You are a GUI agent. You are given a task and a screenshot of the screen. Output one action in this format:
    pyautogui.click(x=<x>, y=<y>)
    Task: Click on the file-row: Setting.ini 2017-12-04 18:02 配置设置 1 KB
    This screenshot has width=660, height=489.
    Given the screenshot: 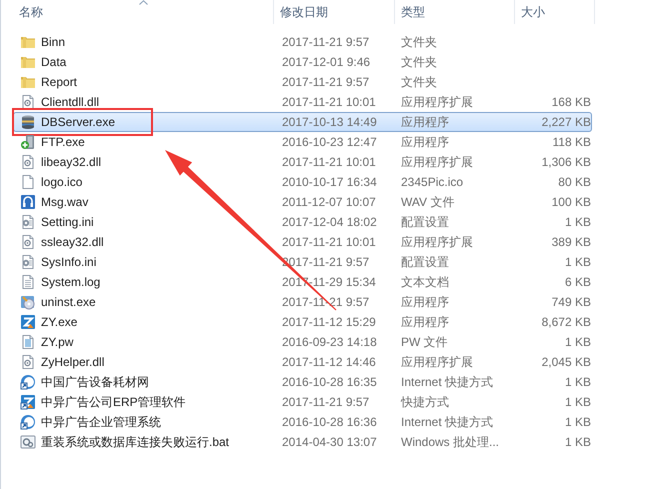 What is the action you would take?
    pyautogui.click(x=302, y=222)
    